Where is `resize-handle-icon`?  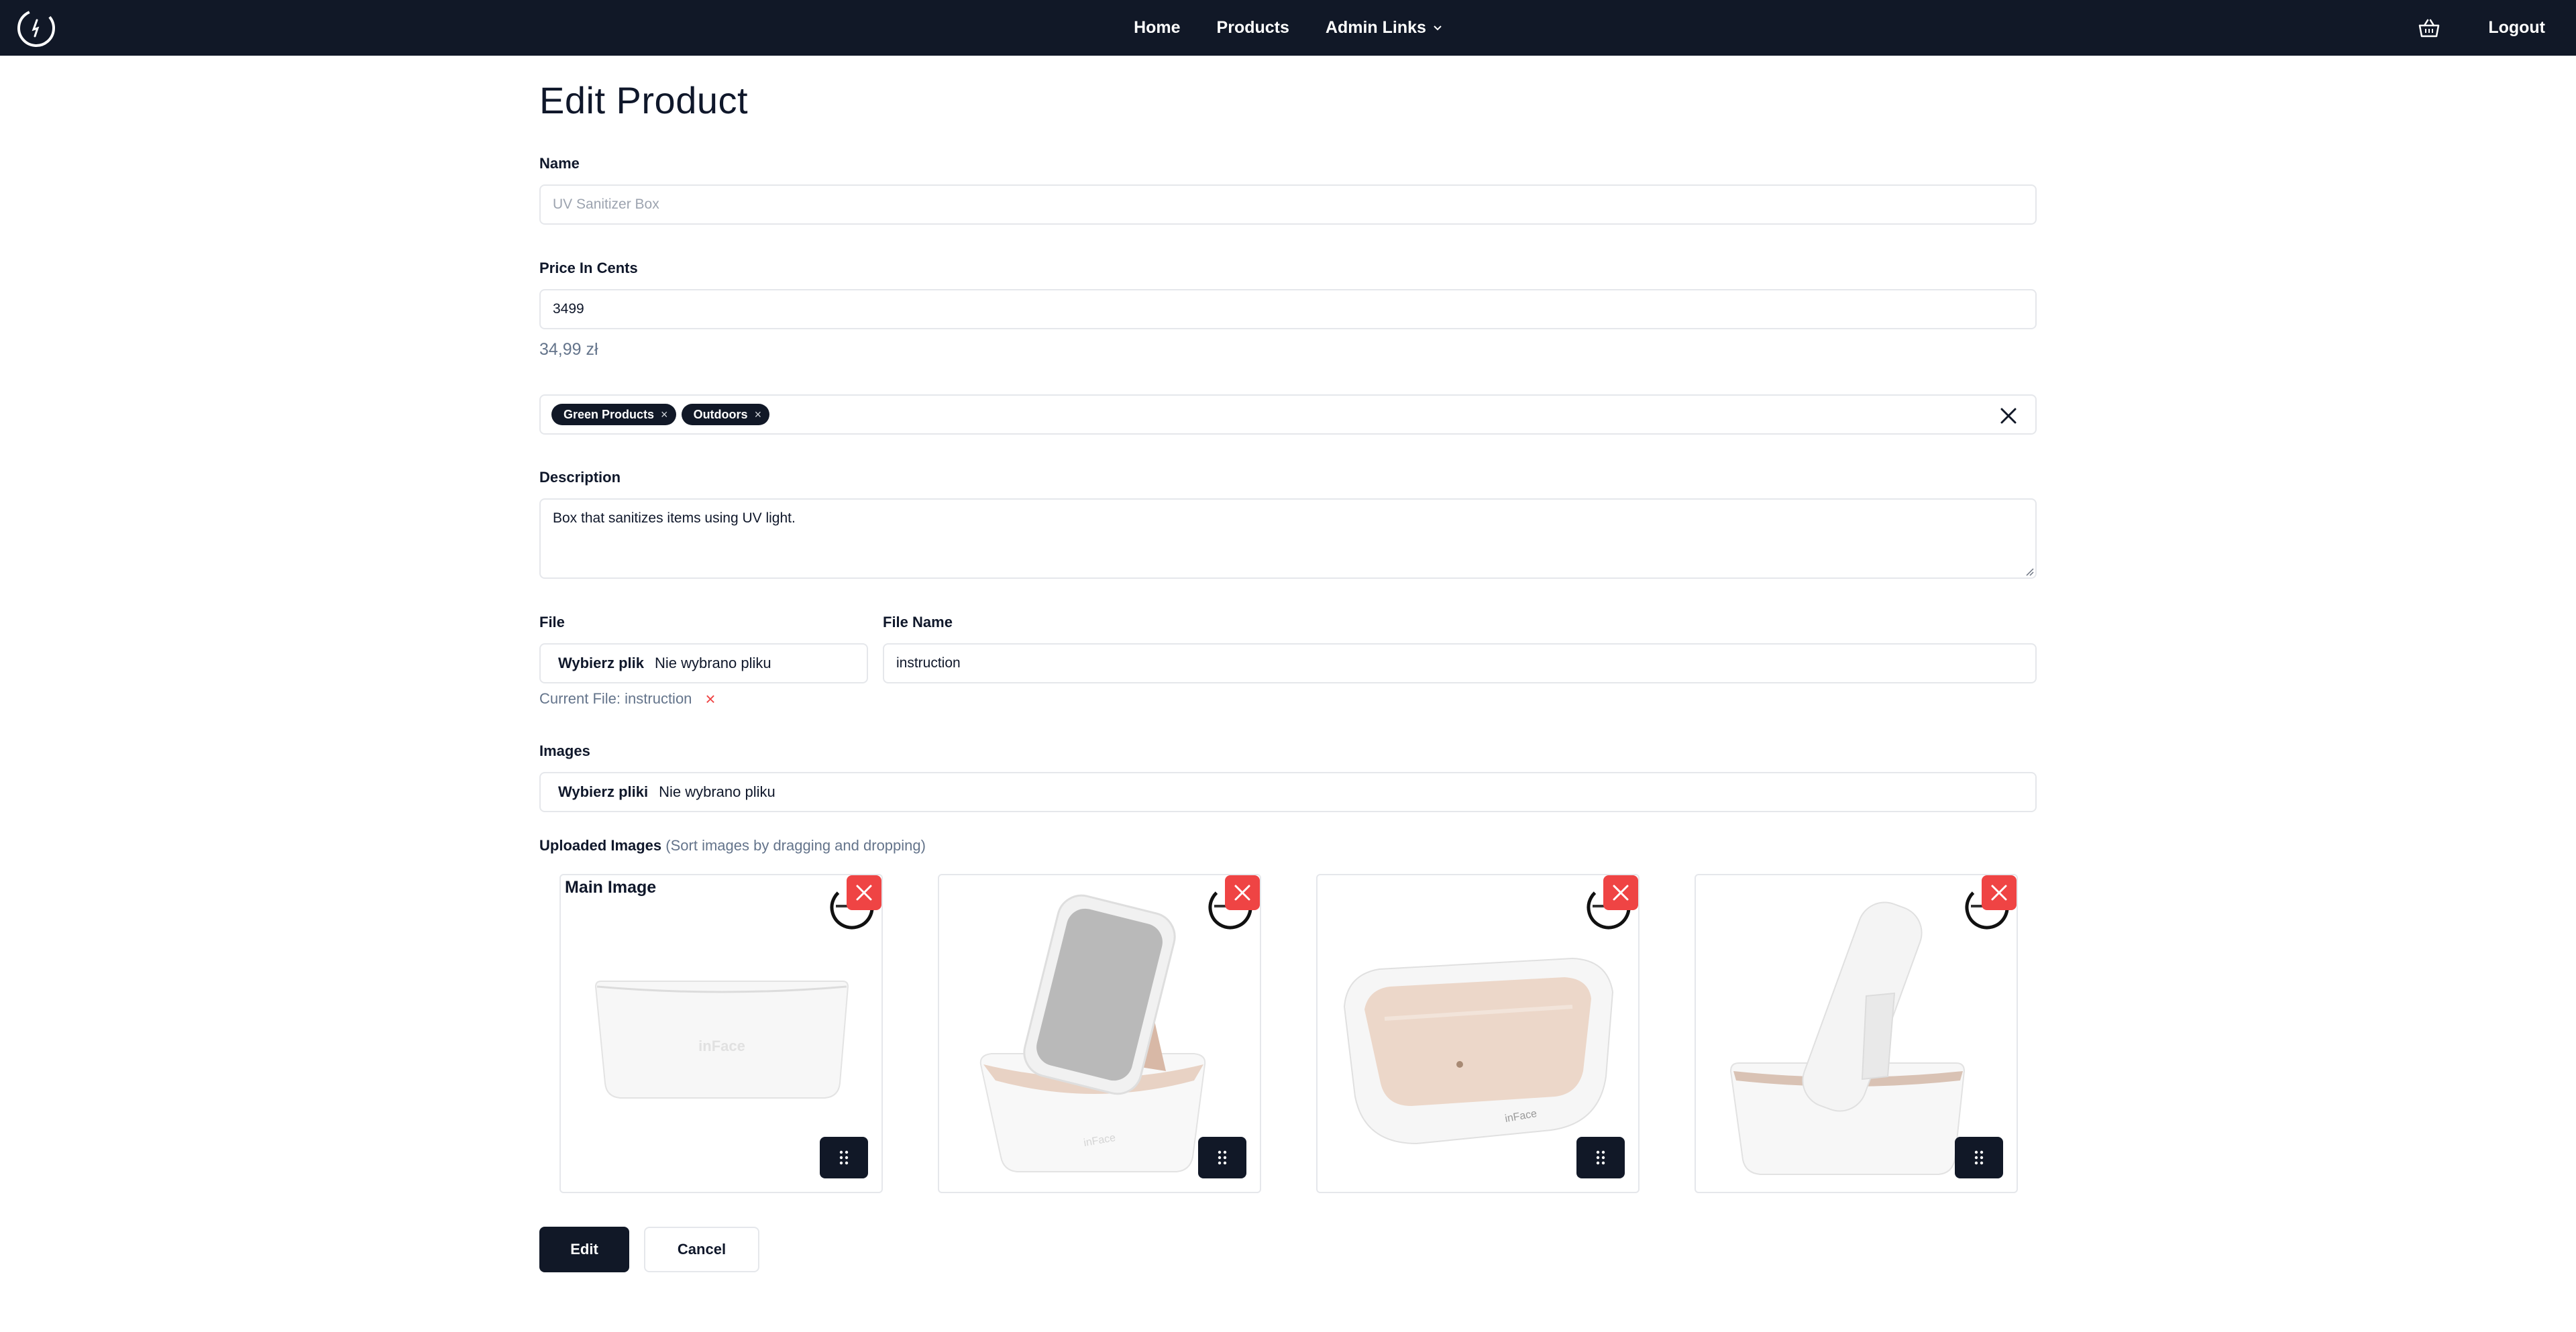 resize-handle-icon is located at coordinates (2029, 571).